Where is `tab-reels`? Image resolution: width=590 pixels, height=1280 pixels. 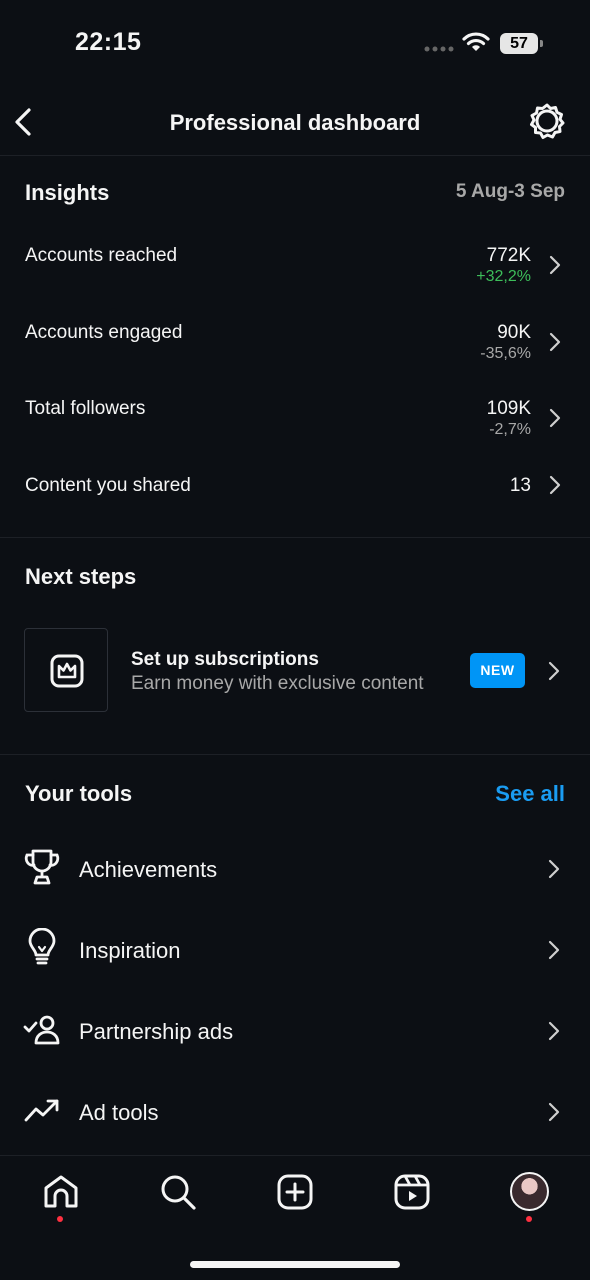 tab-reels is located at coordinates (412, 1192).